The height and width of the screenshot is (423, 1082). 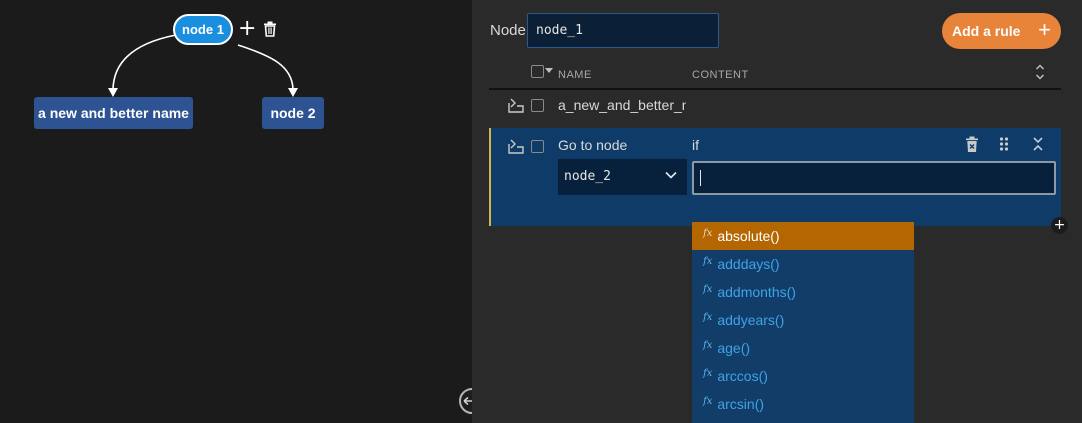 I want to click on rule-name: a_new_and_better_name, so click(x=622, y=105).